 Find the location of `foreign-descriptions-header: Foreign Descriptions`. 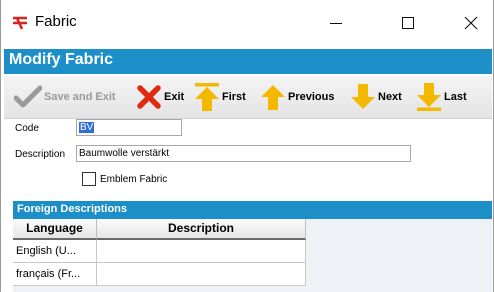

foreign-descriptions-header: Foreign Descriptions is located at coordinates (252, 210).